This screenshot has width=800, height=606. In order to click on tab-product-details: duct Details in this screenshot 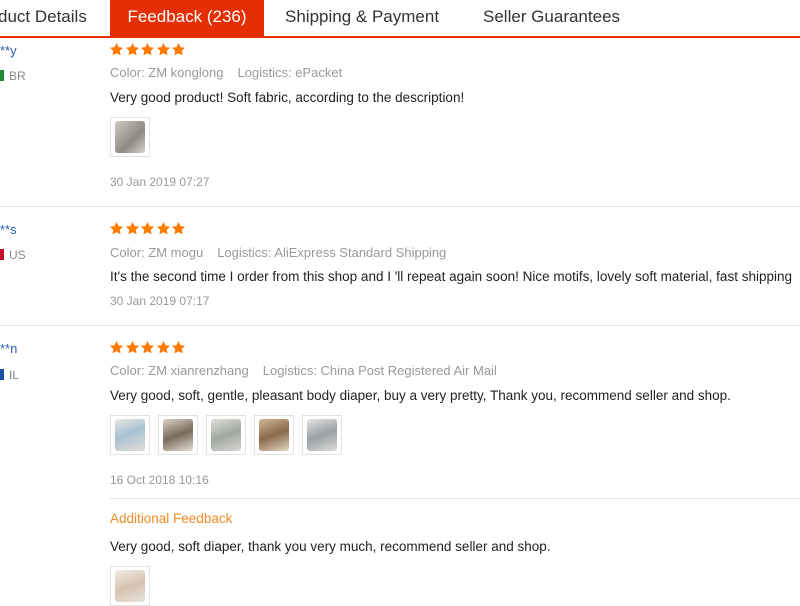, I will do `click(43, 18)`.